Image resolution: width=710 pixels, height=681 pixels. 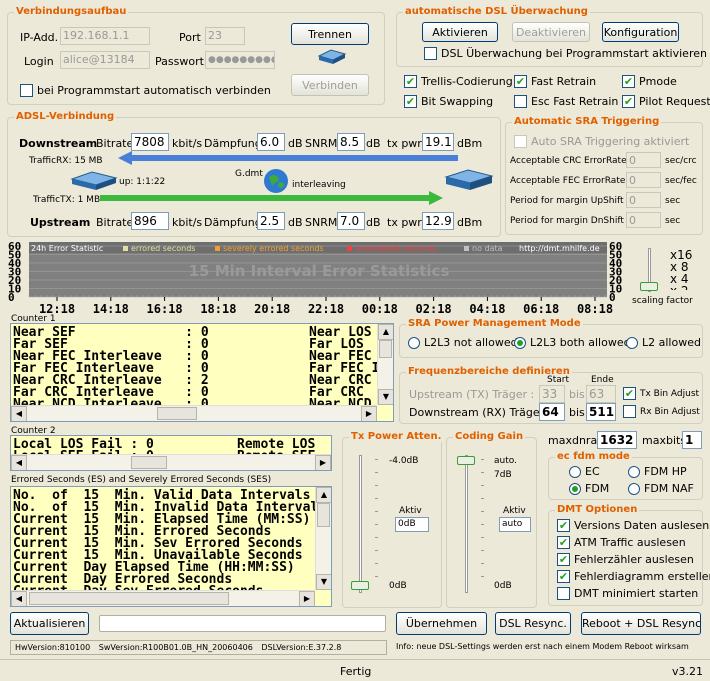 What do you see at coordinates (396, 248) in the screenshot?
I see `legend-label: unavailable seconds` at bounding box center [396, 248].